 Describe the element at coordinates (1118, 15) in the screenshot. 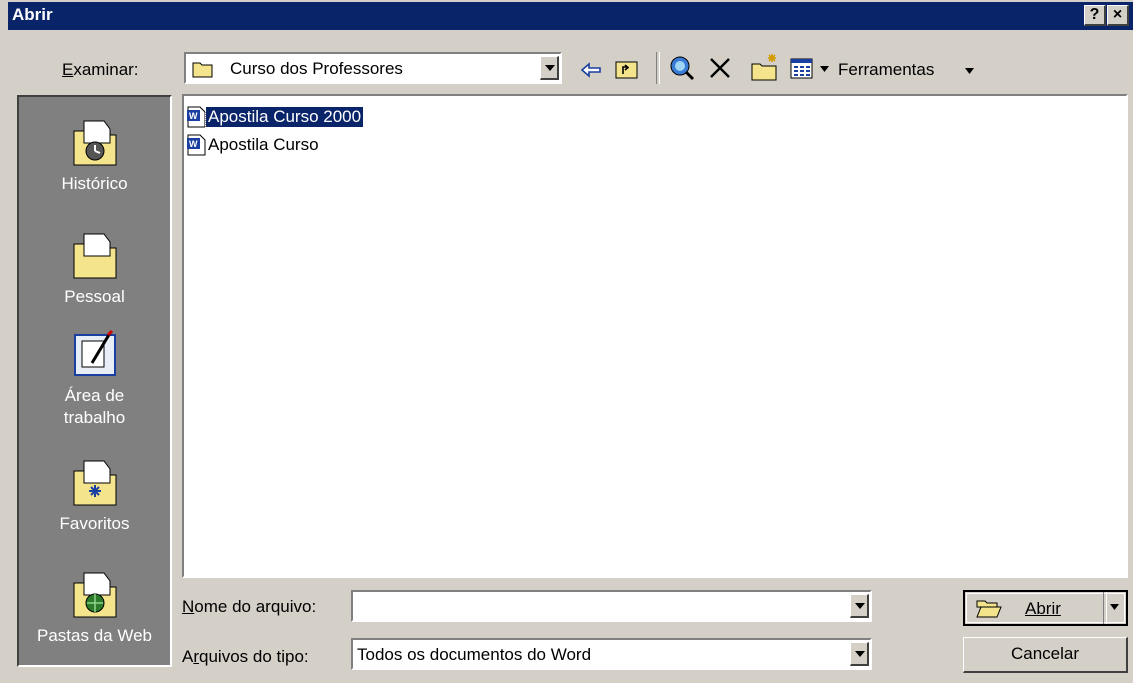

I see `close-button: ×` at that location.